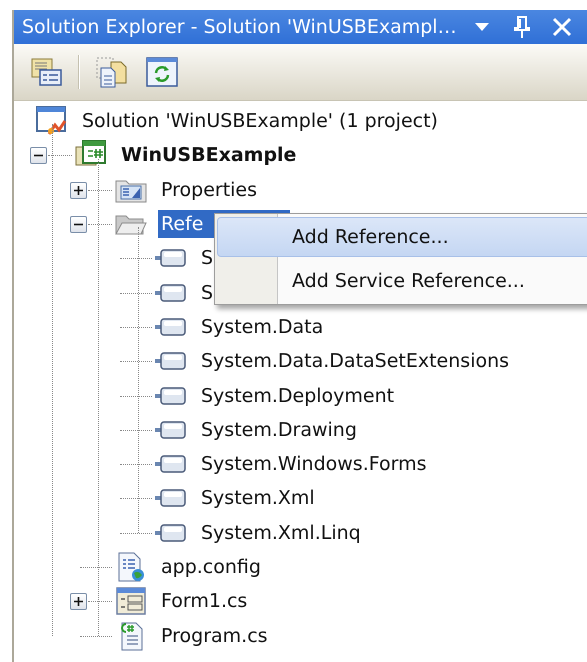 The image size is (587, 662). Describe the element at coordinates (260, 121) in the screenshot. I see `tree-item: Solution 'WinUSBExample' (1 project)` at that location.